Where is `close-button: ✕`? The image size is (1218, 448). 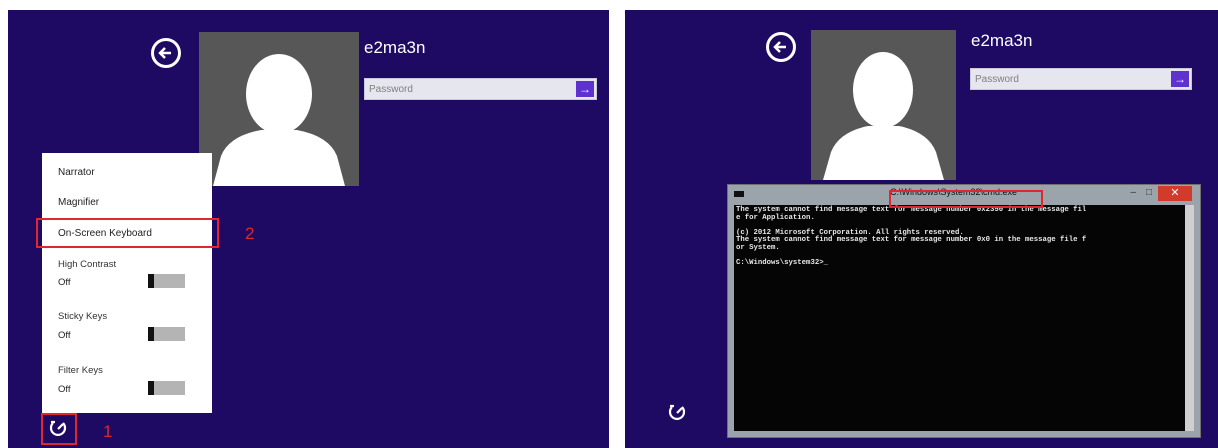
close-button: ✕ is located at coordinates (1175, 193).